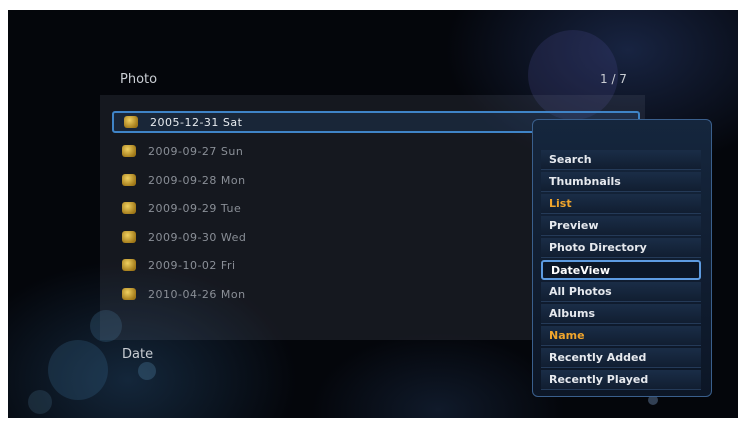 This screenshot has height=423, width=742. What do you see at coordinates (195, 208) in the screenshot?
I see `list-item-label: 2009-09-29 Tue` at bounding box center [195, 208].